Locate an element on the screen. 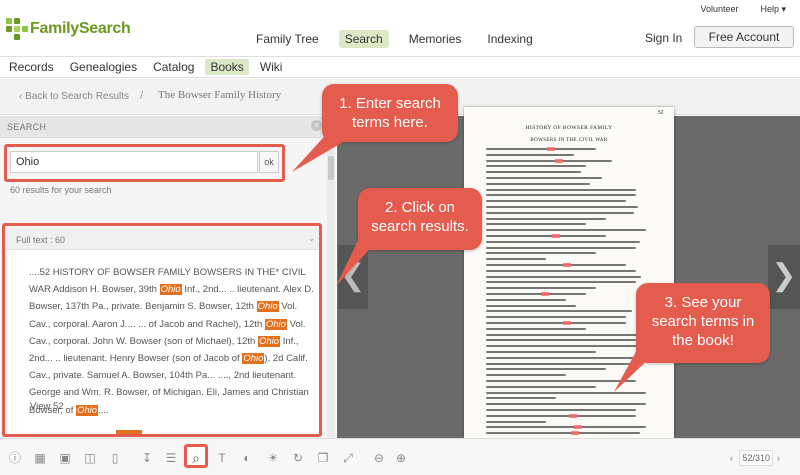 The image size is (800, 475). book-title: The Bowser Family History is located at coordinates (220, 95).